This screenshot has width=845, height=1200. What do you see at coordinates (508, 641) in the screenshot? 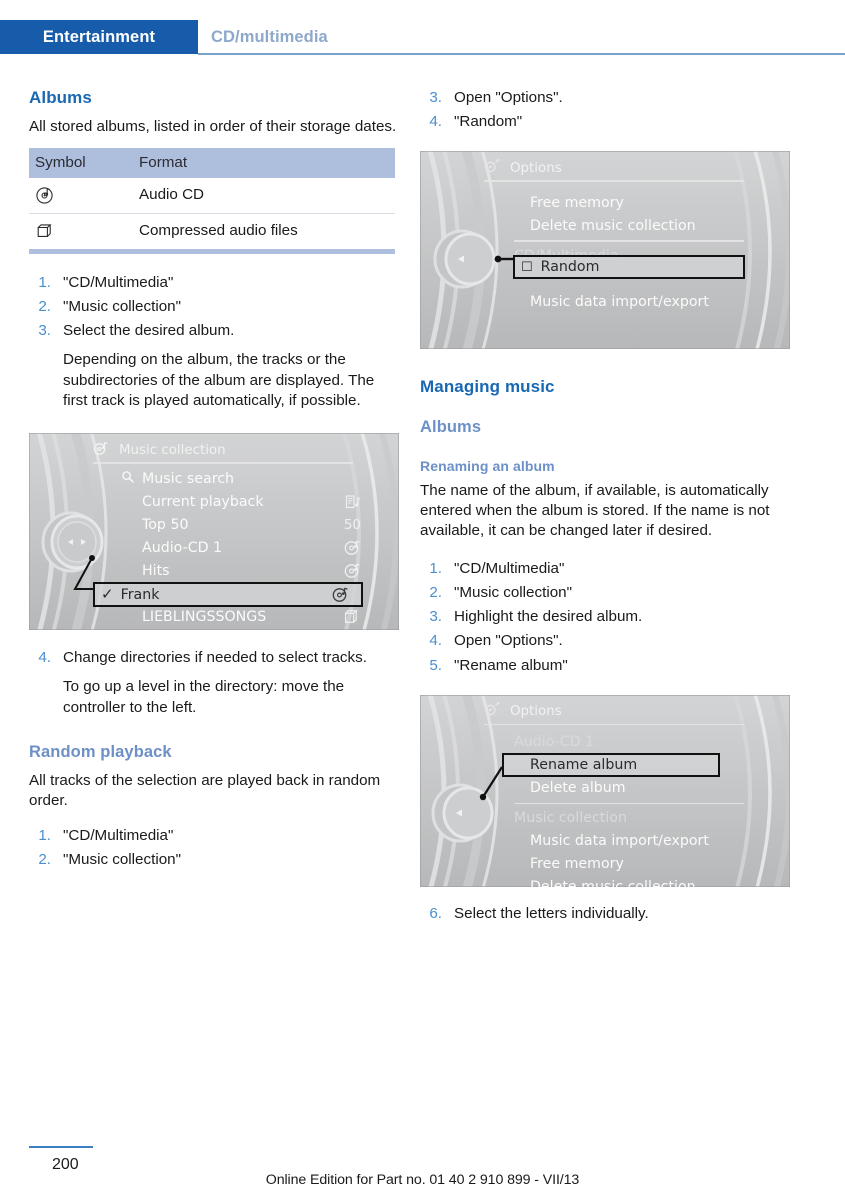
I see `step-text: Open "Options".` at bounding box center [508, 641].